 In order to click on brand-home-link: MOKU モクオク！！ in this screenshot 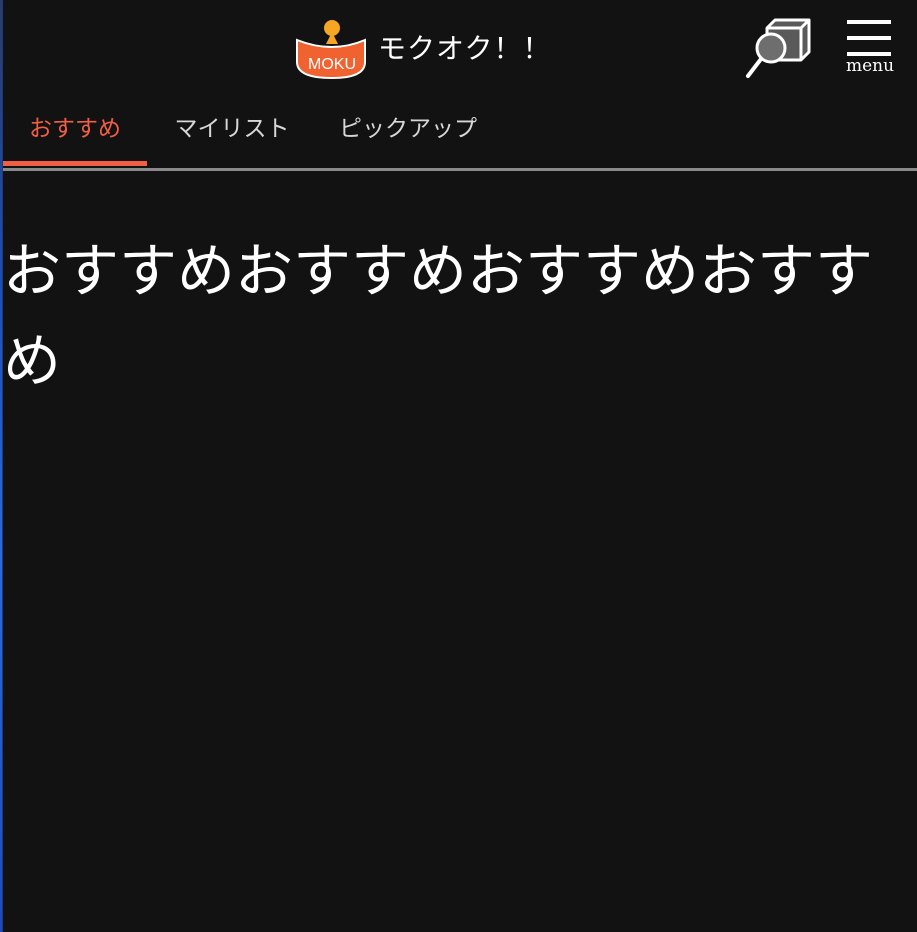, I will do `click(422, 49)`.